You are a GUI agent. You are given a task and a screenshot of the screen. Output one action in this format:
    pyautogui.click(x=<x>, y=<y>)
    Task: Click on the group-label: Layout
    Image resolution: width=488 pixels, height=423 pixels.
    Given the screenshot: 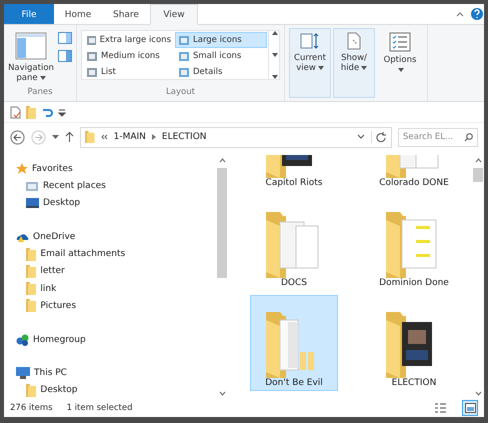 What is the action you would take?
    pyautogui.click(x=180, y=93)
    